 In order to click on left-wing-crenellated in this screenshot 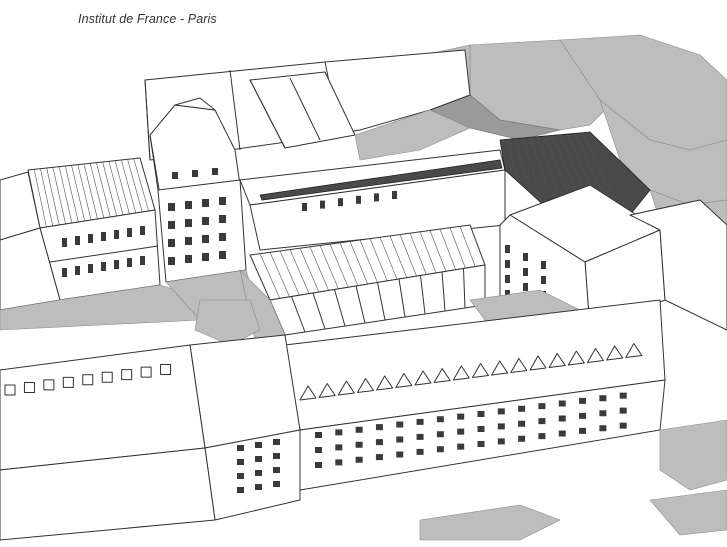, I will do `click(108, 442)`.